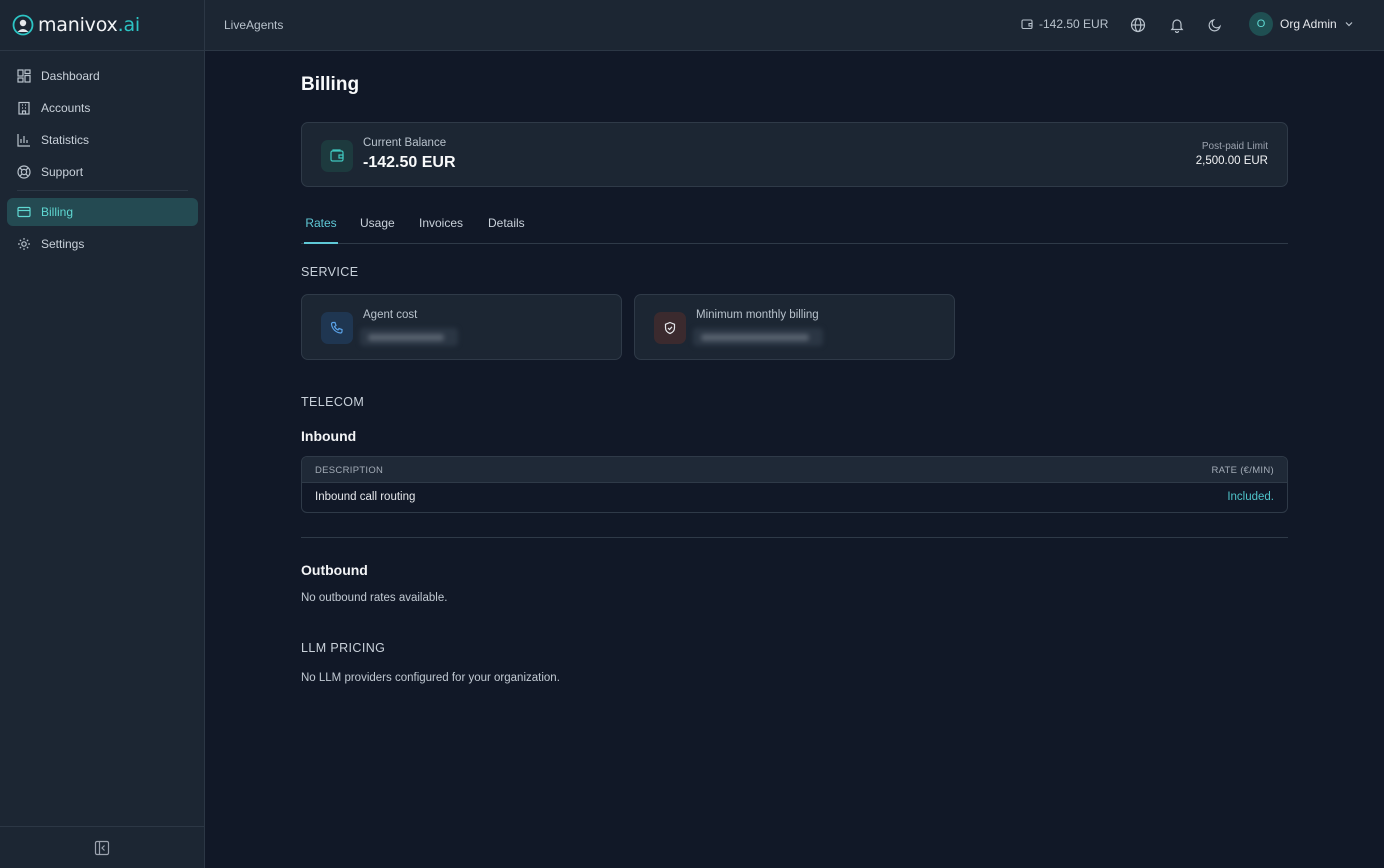  What do you see at coordinates (24, 140) in the screenshot?
I see `bar-chart-icon` at bounding box center [24, 140].